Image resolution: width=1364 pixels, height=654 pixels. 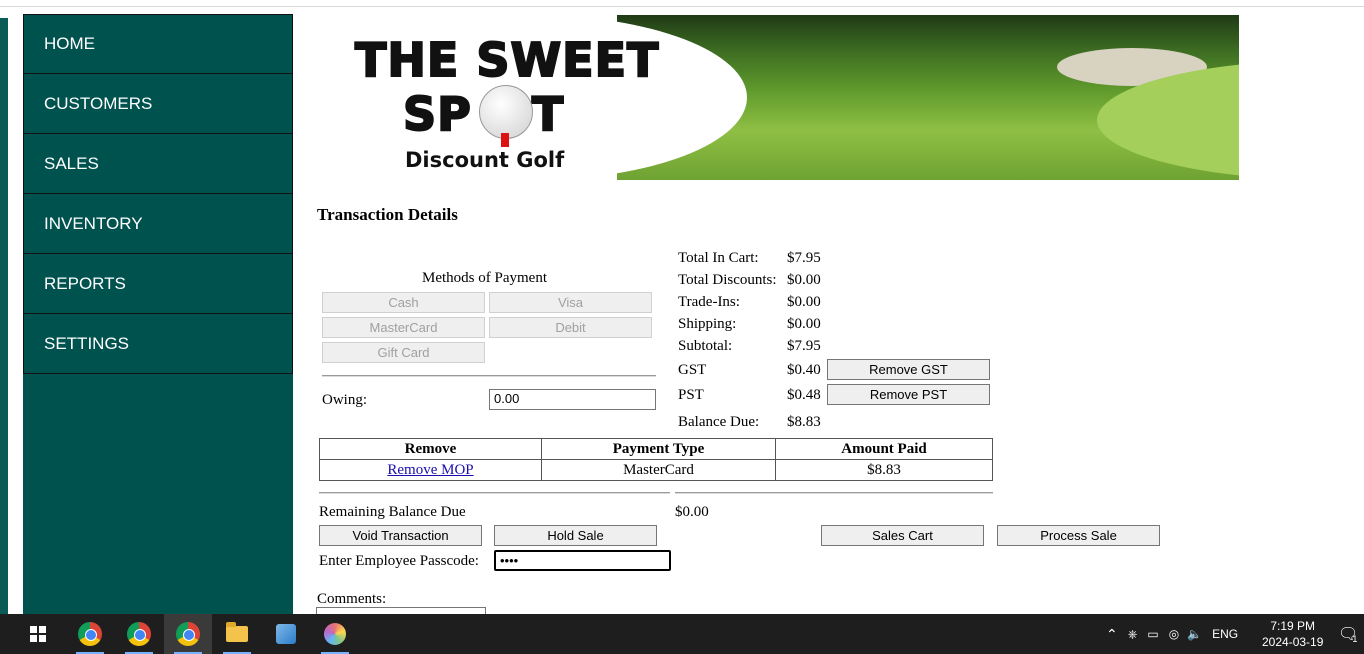 What do you see at coordinates (387, 214) in the screenshot?
I see `page-title: Transaction Details` at bounding box center [387, 214].